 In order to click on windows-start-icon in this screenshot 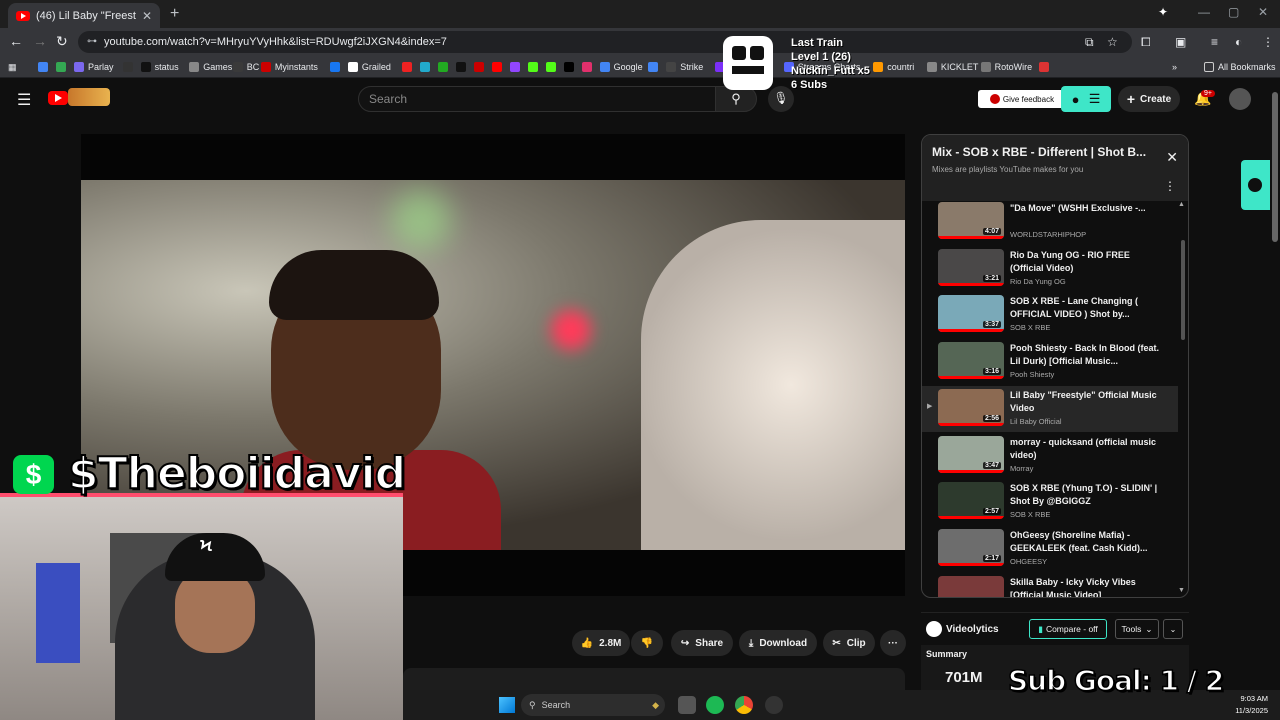, I will do `click(507, 705)`.